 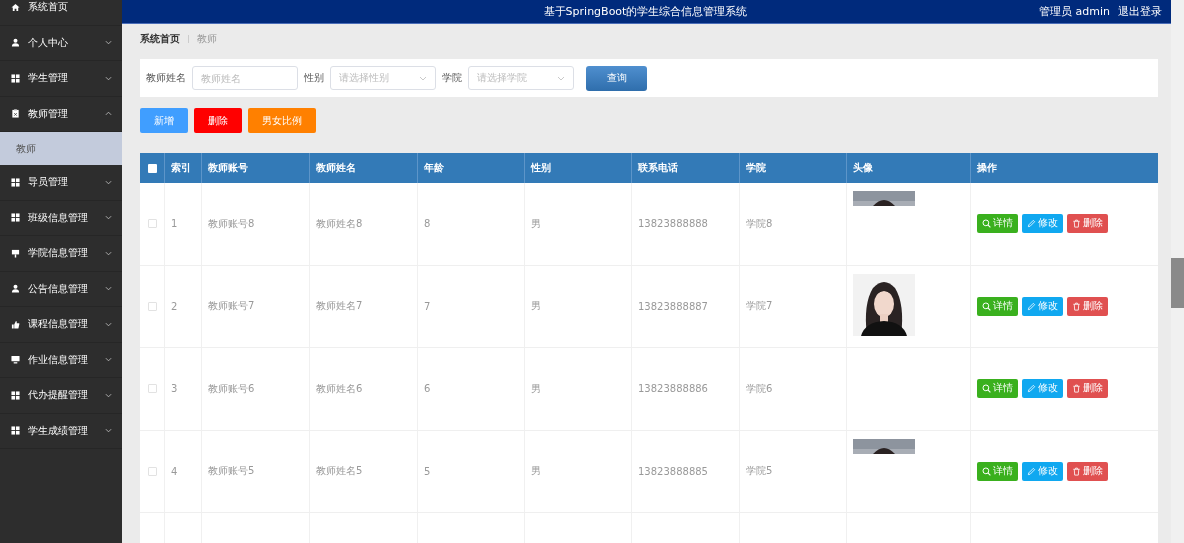 I want to click on menu-label: 系统首页, so click(x=48, y=7).